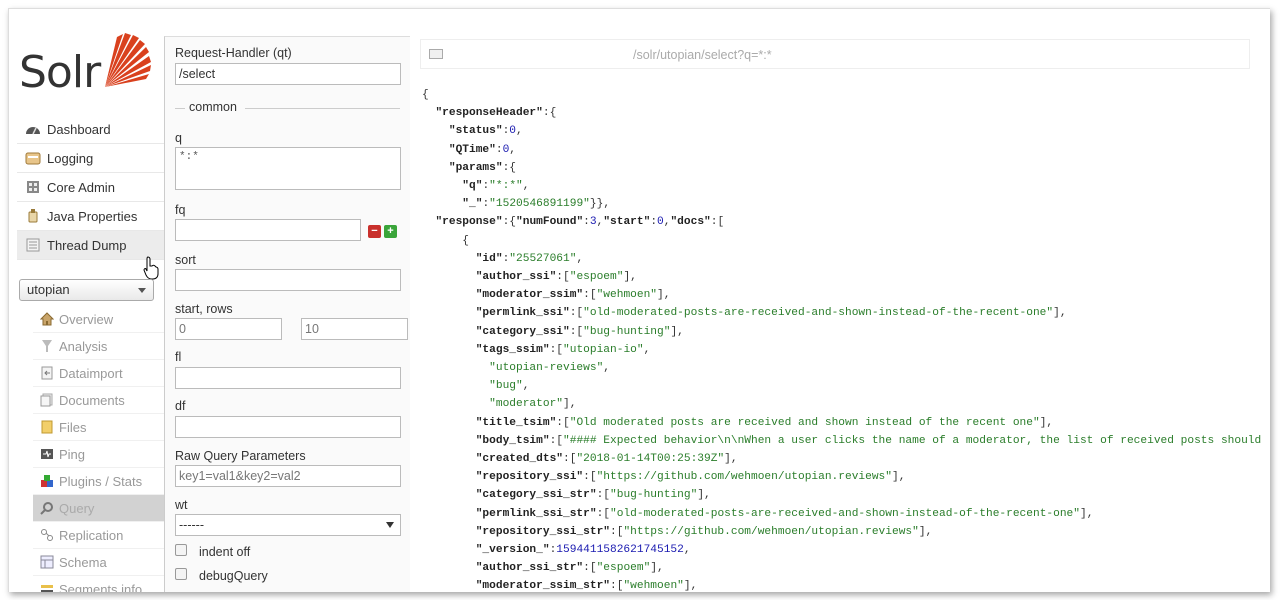  I want to click on sort-input, so click(288, 280).